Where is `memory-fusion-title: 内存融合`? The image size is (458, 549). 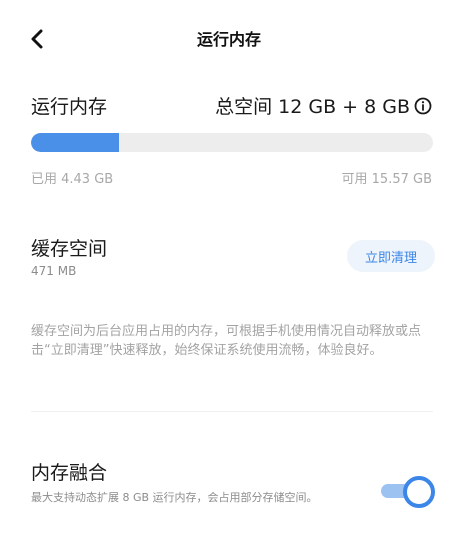 memory-fusion-title: 内存融合 is located at coordinates (69, 473).